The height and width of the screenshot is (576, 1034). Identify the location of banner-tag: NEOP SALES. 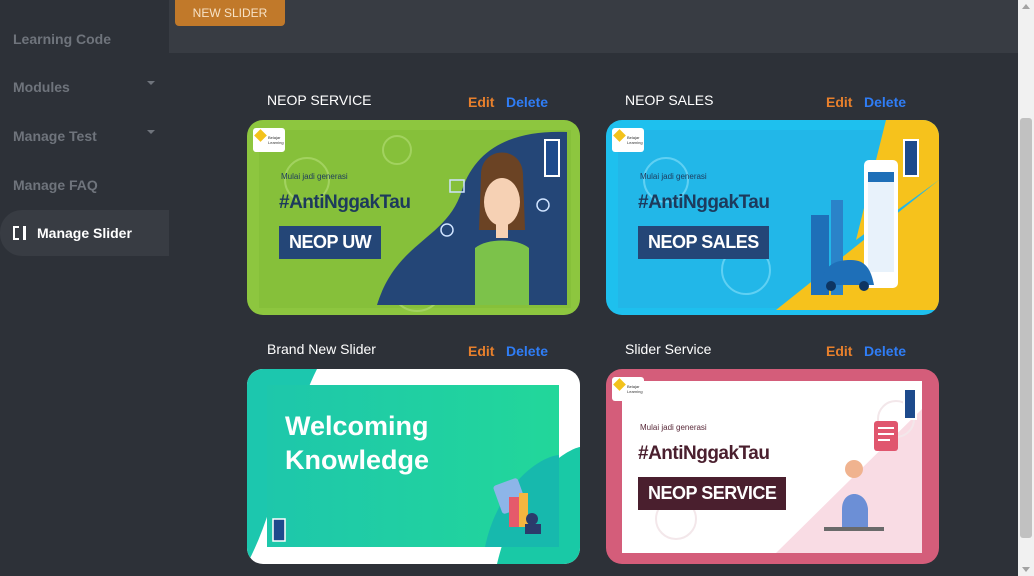
(703, 242).